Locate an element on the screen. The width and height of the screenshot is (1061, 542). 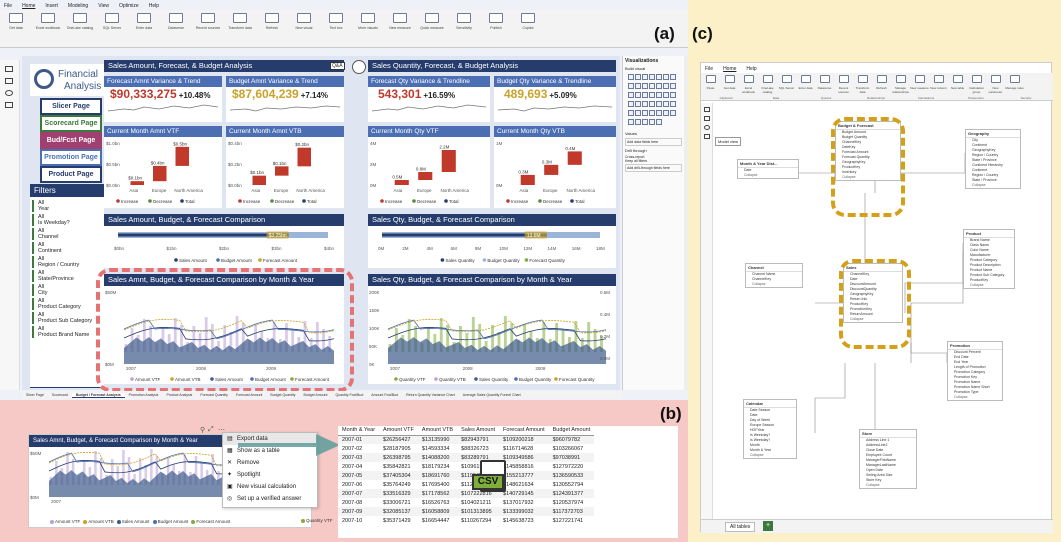
ribbon-button: New column is located at coordinates (938, 82).